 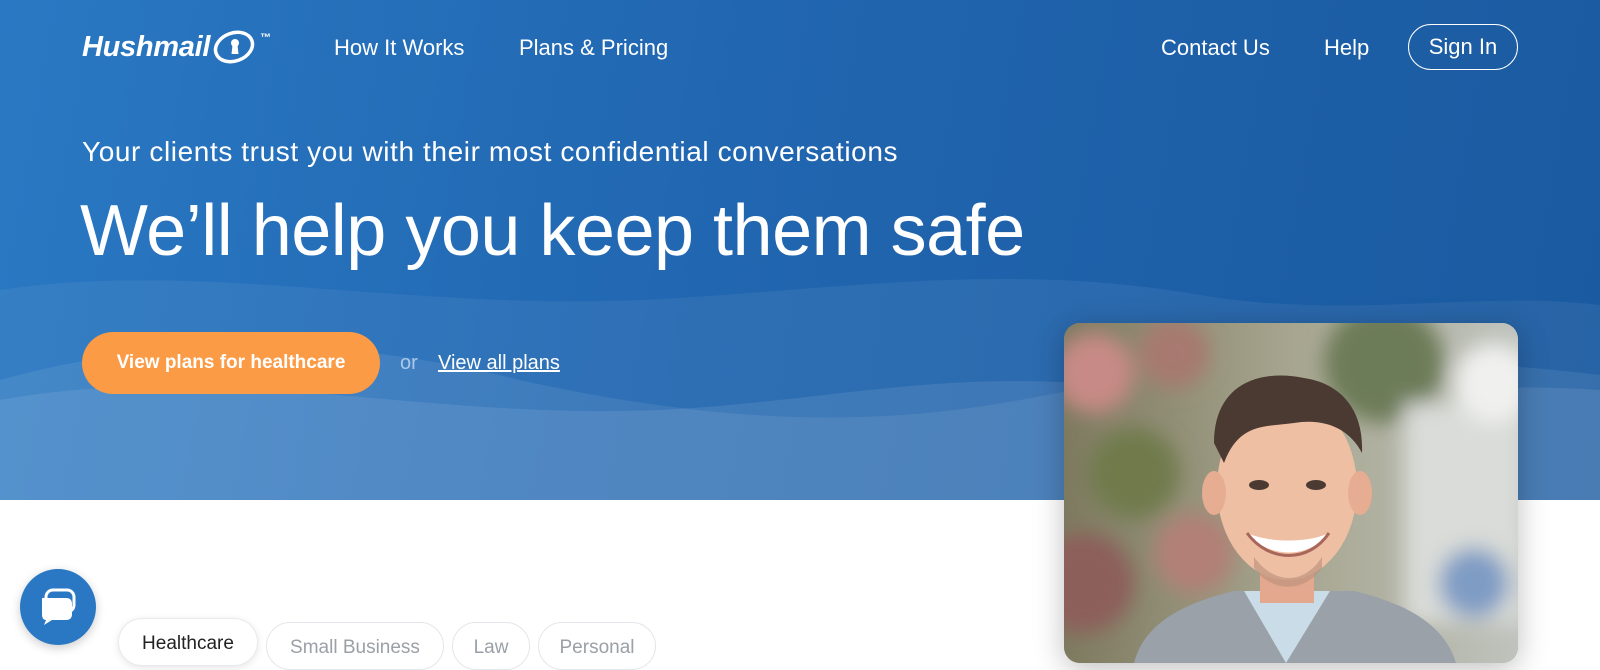 What do you see at coordinates (499, 363) in the screenshot?
I see `view-all-plans-link: View all plans` at bounding box center [499, 363].